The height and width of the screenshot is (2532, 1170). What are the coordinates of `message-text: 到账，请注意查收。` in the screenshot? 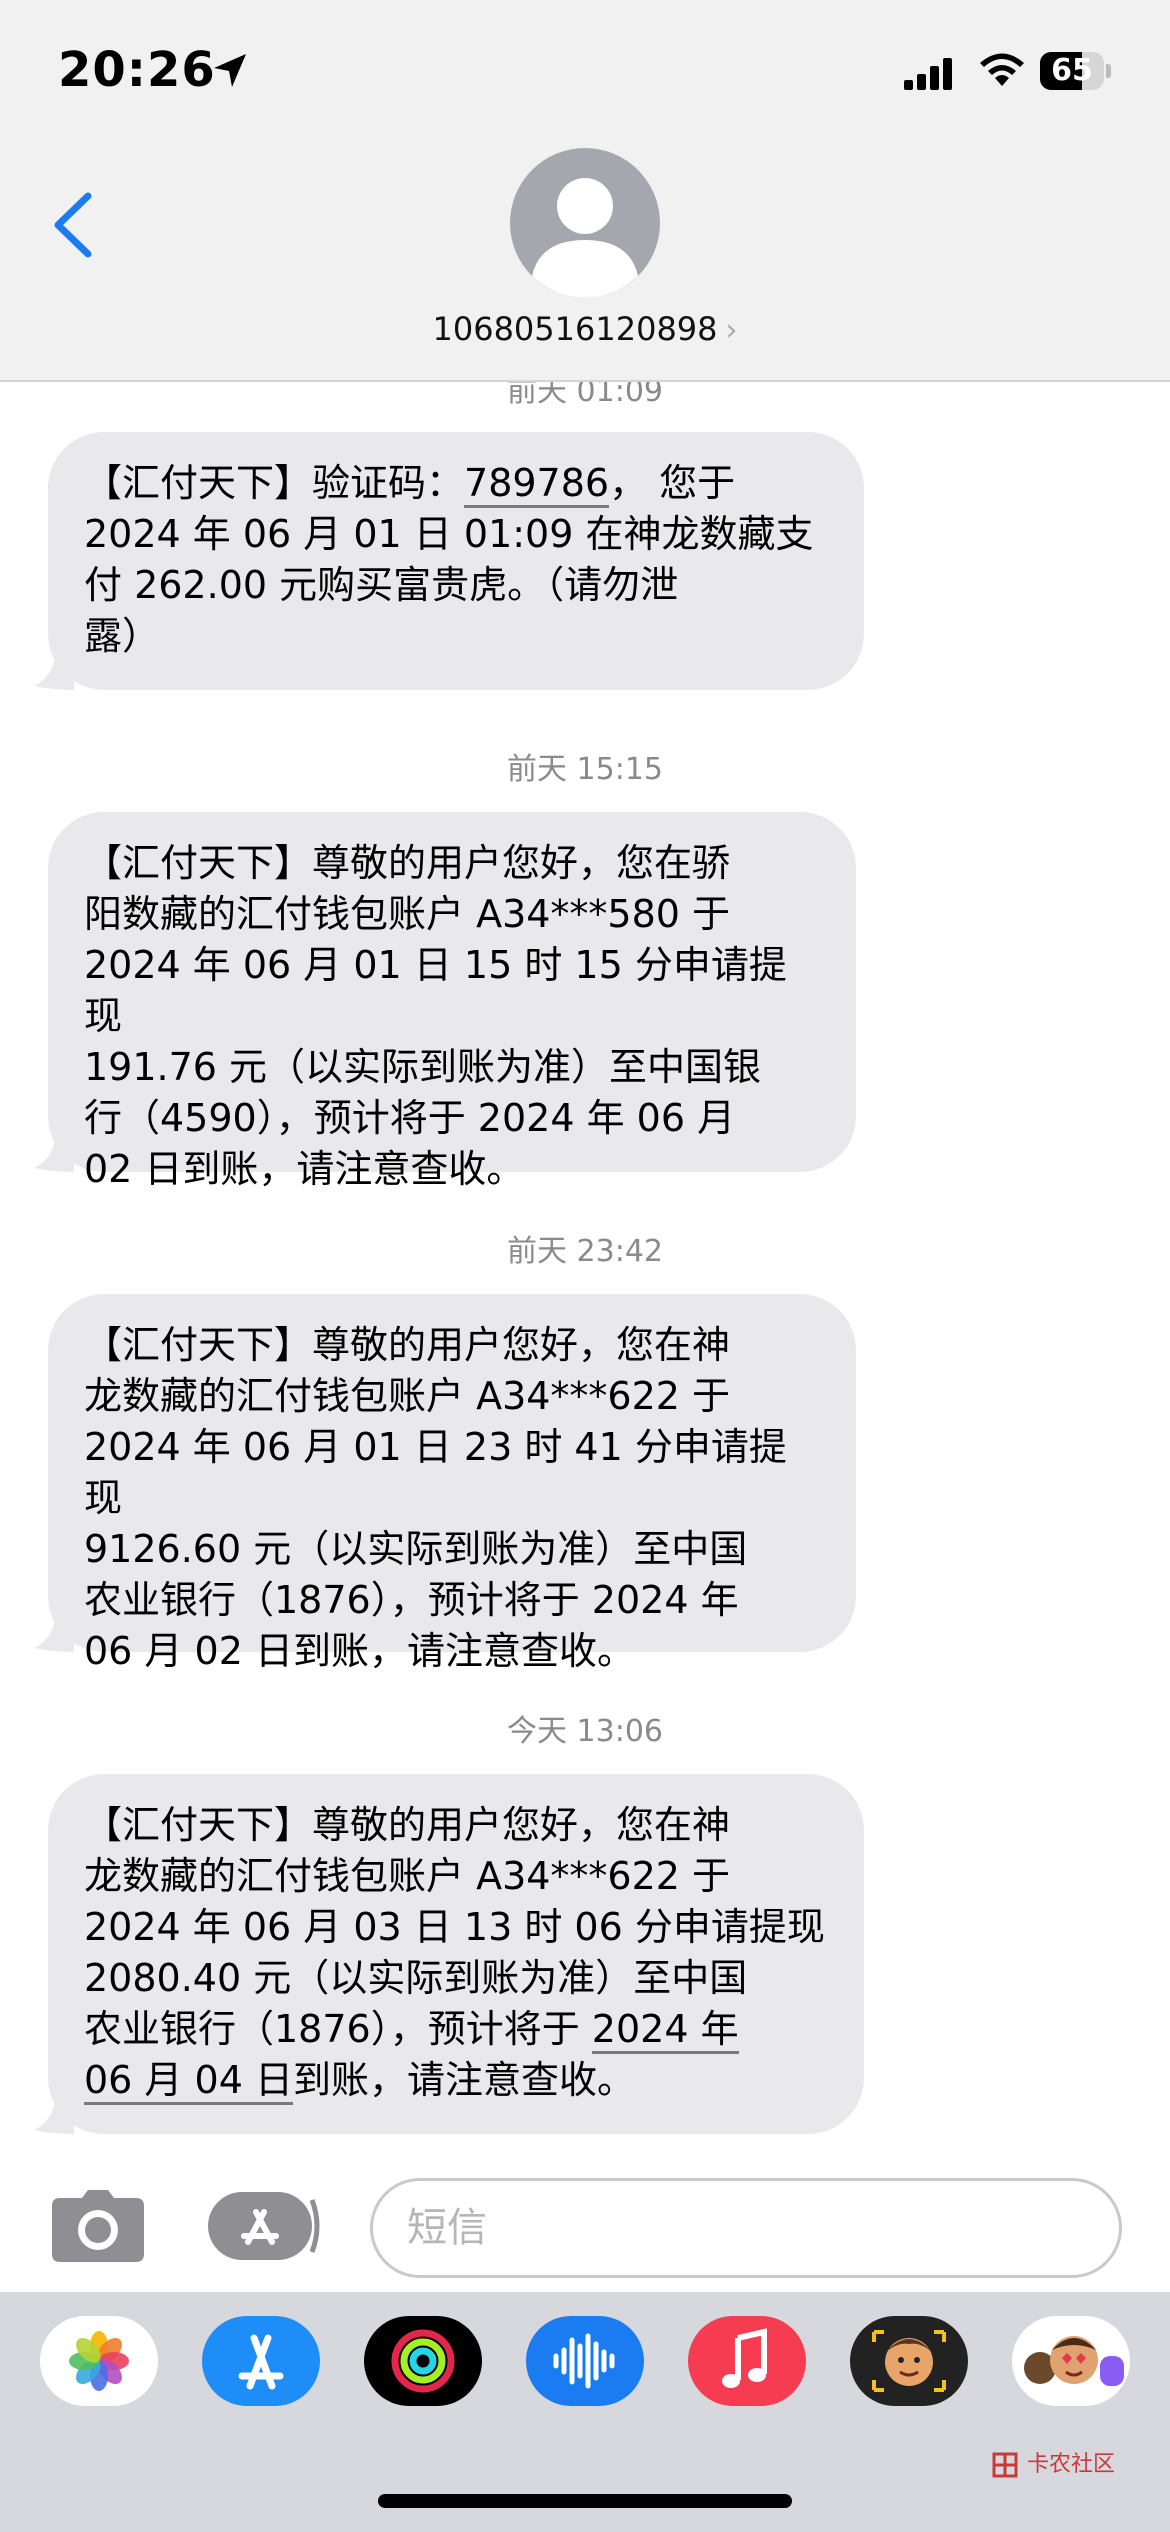 It's located at (463, 2080).